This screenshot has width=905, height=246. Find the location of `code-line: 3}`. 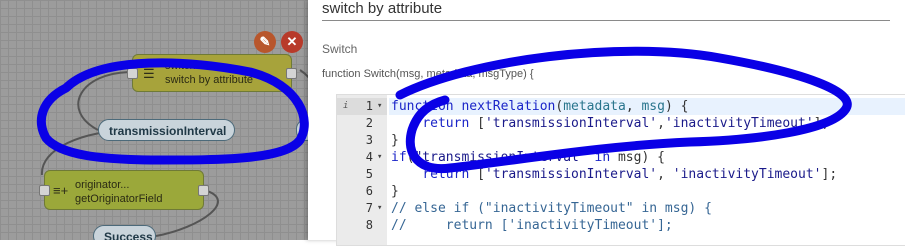

code-line: 3} is located at coordinates (621, 140).